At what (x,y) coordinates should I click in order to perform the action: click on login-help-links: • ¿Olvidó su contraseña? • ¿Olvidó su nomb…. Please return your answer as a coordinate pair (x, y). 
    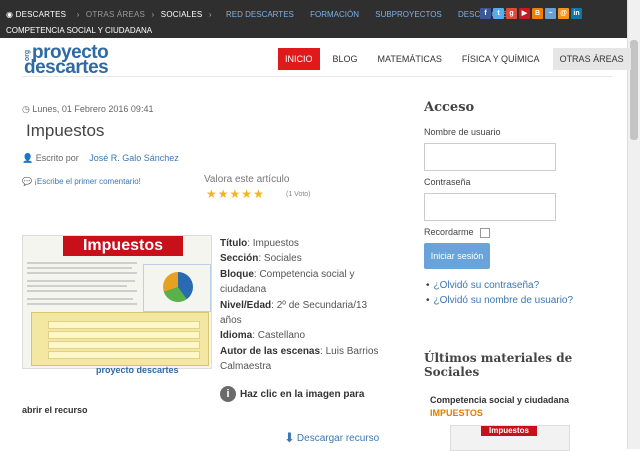
    Looking at the image, I should click on (499, 293).